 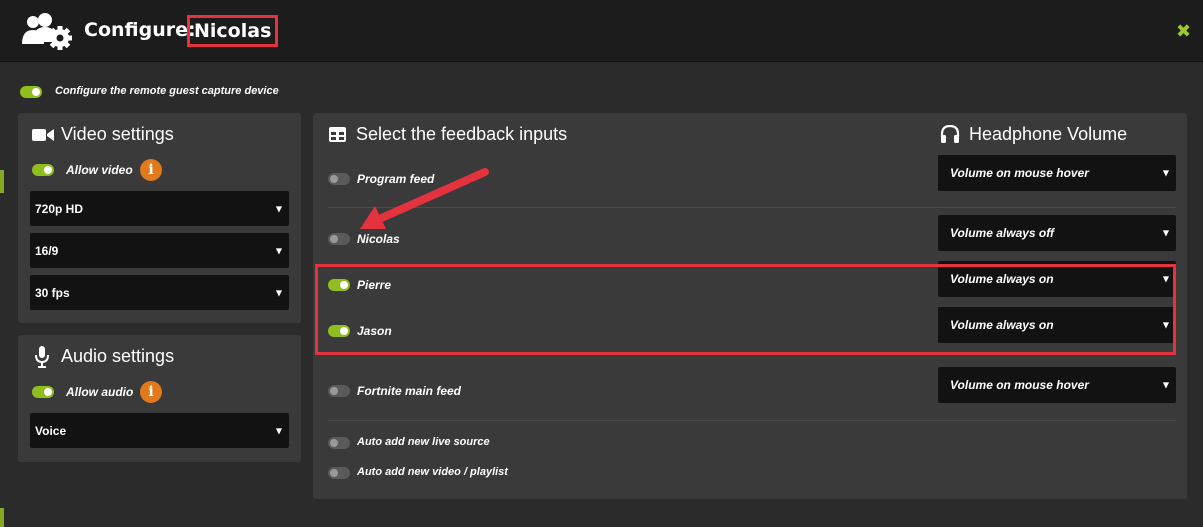 I want to click on audio-mode-select: Voice ▼, so click(x=159, y=430).